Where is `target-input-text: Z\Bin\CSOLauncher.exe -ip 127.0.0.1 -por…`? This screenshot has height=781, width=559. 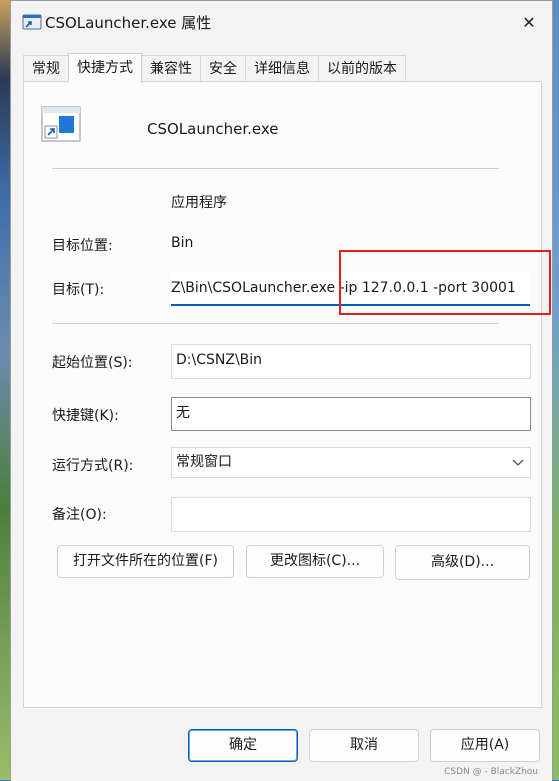 target-input-text: Z\Bin\CSOLauncher.exe -ip 127.0.0.1 -por… is located at coordinates (343, 288).